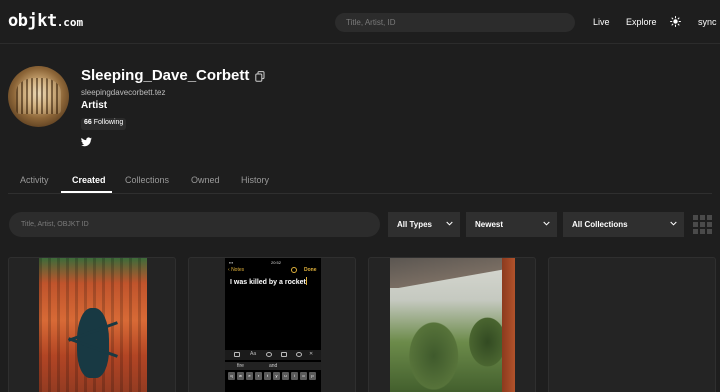 The image size is (720, 392). What do you see at coordinates (165, 75) in the screenshot?
I see `profile-name: Sleeping_Dave_Corbett` at bounding box center [165, 75].